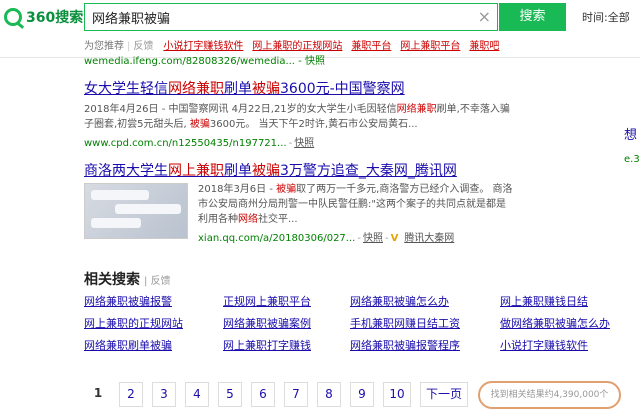 The image size is (640, 414). What do you see at coordinates (484, 46) in the screenshot?
I see `suggestion-link: 兼职吧` at bounding box center [484, 46].